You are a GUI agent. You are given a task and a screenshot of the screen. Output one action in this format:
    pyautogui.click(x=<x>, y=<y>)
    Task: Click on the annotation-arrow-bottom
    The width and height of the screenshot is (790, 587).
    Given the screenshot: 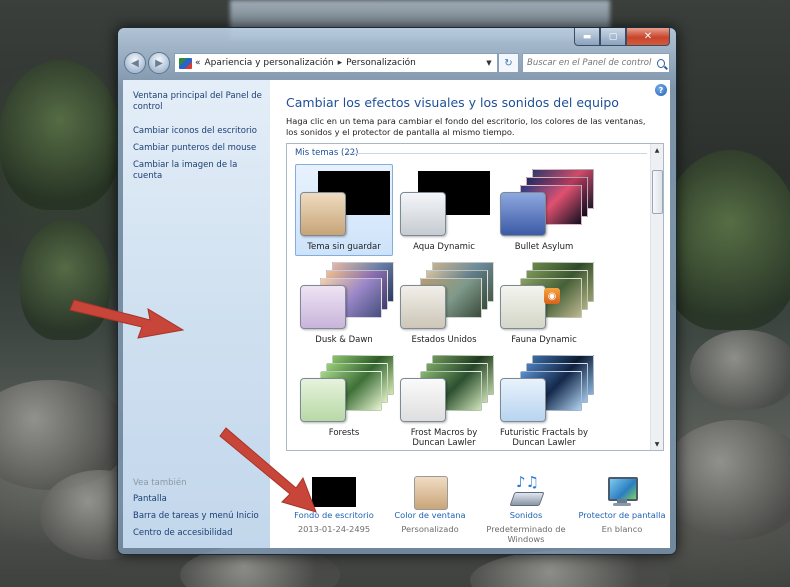 What is the action you would take?
    pyautogui.click(x=268, y=470)
    